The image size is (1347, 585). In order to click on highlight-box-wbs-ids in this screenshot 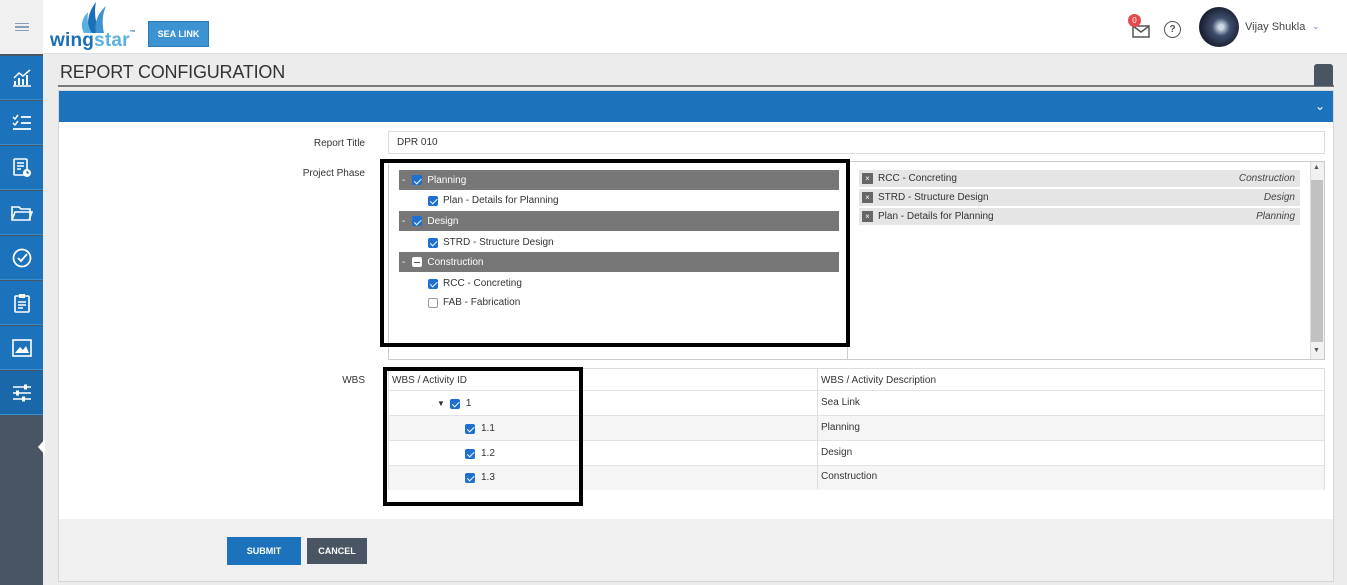, I will do `click(483, 436)`.